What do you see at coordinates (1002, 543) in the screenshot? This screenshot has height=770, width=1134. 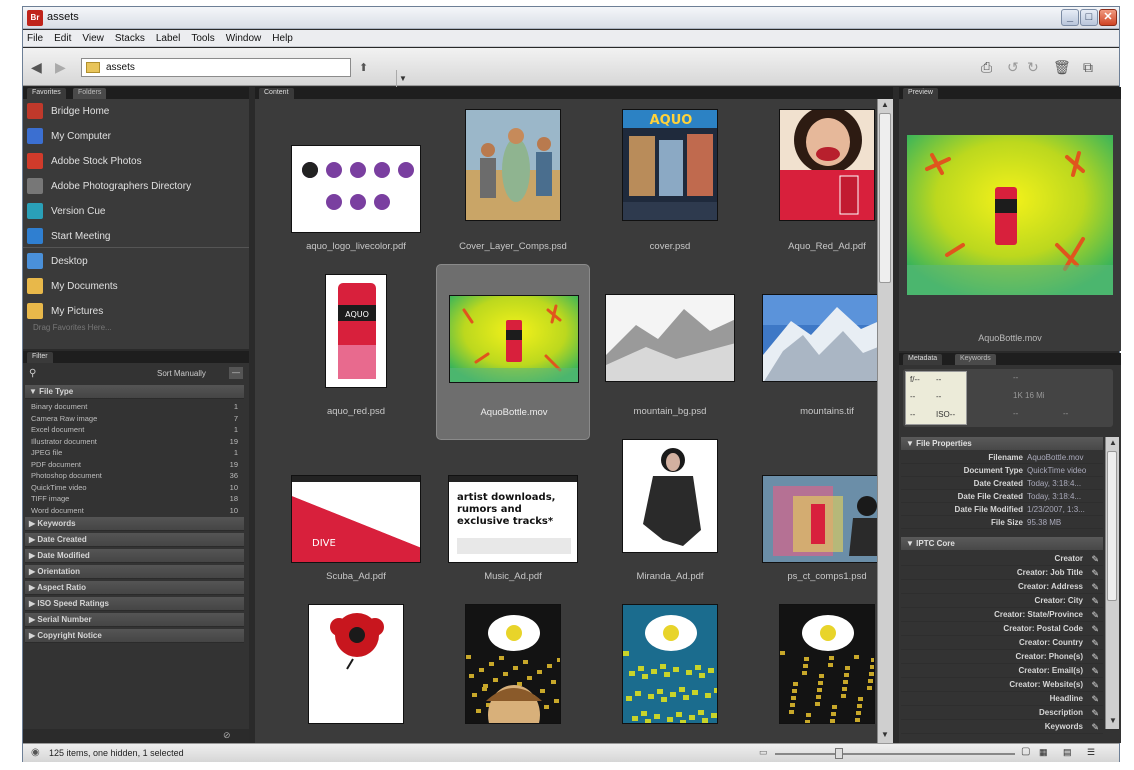 I see `iptc-core-header: ▼ IPTC Core` at bounding box center [1002, 543].